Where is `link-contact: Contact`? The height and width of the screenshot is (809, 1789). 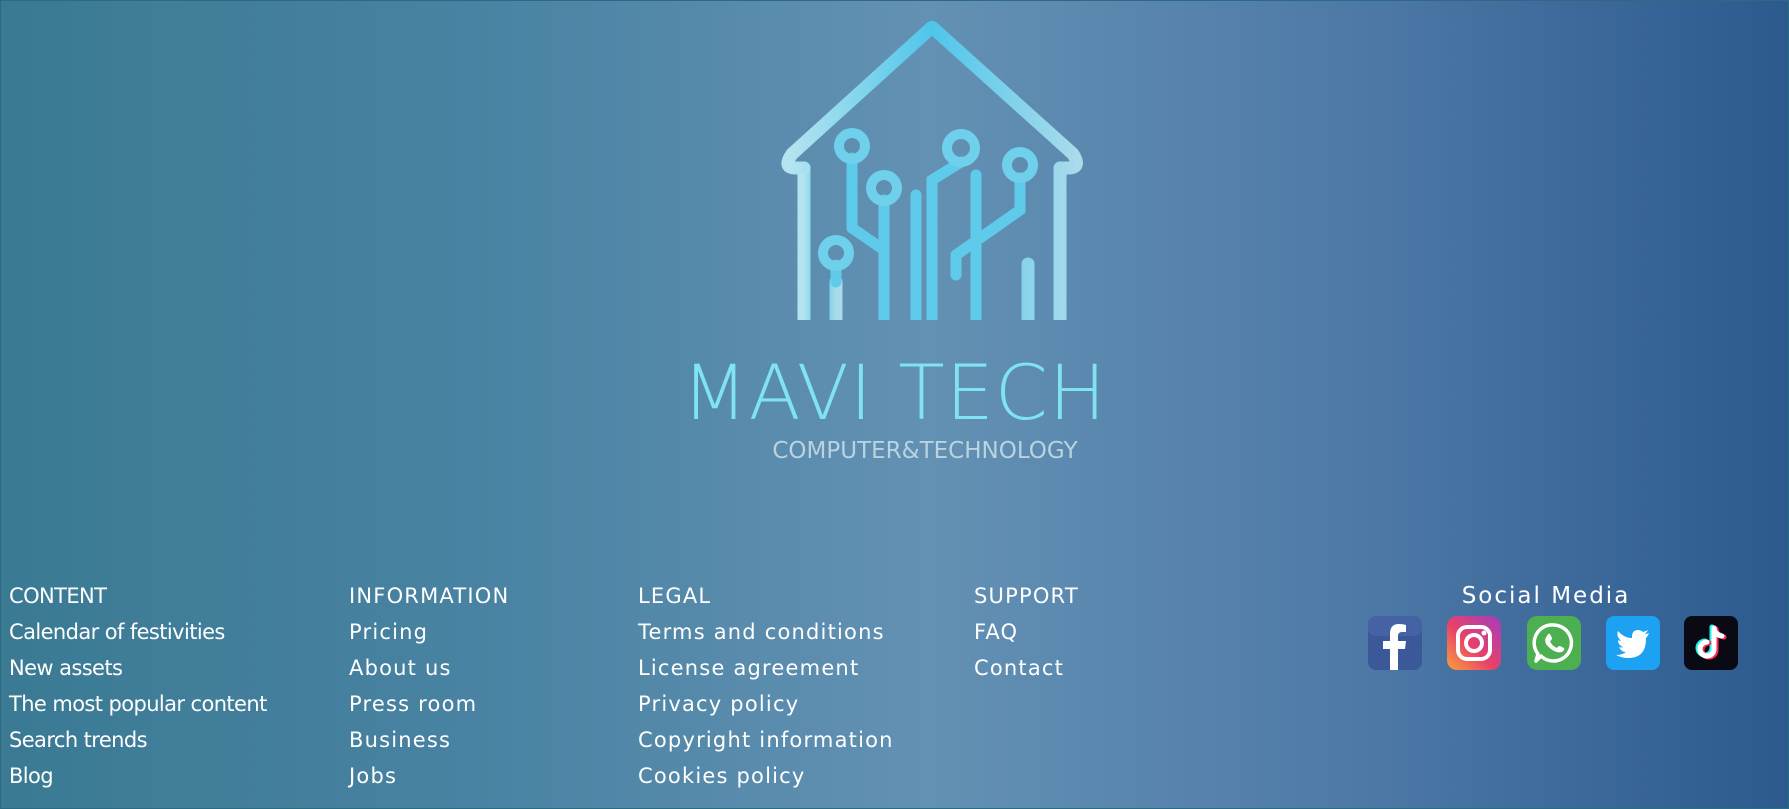
link-contact: Contact is located at coordinates (1026, 668).